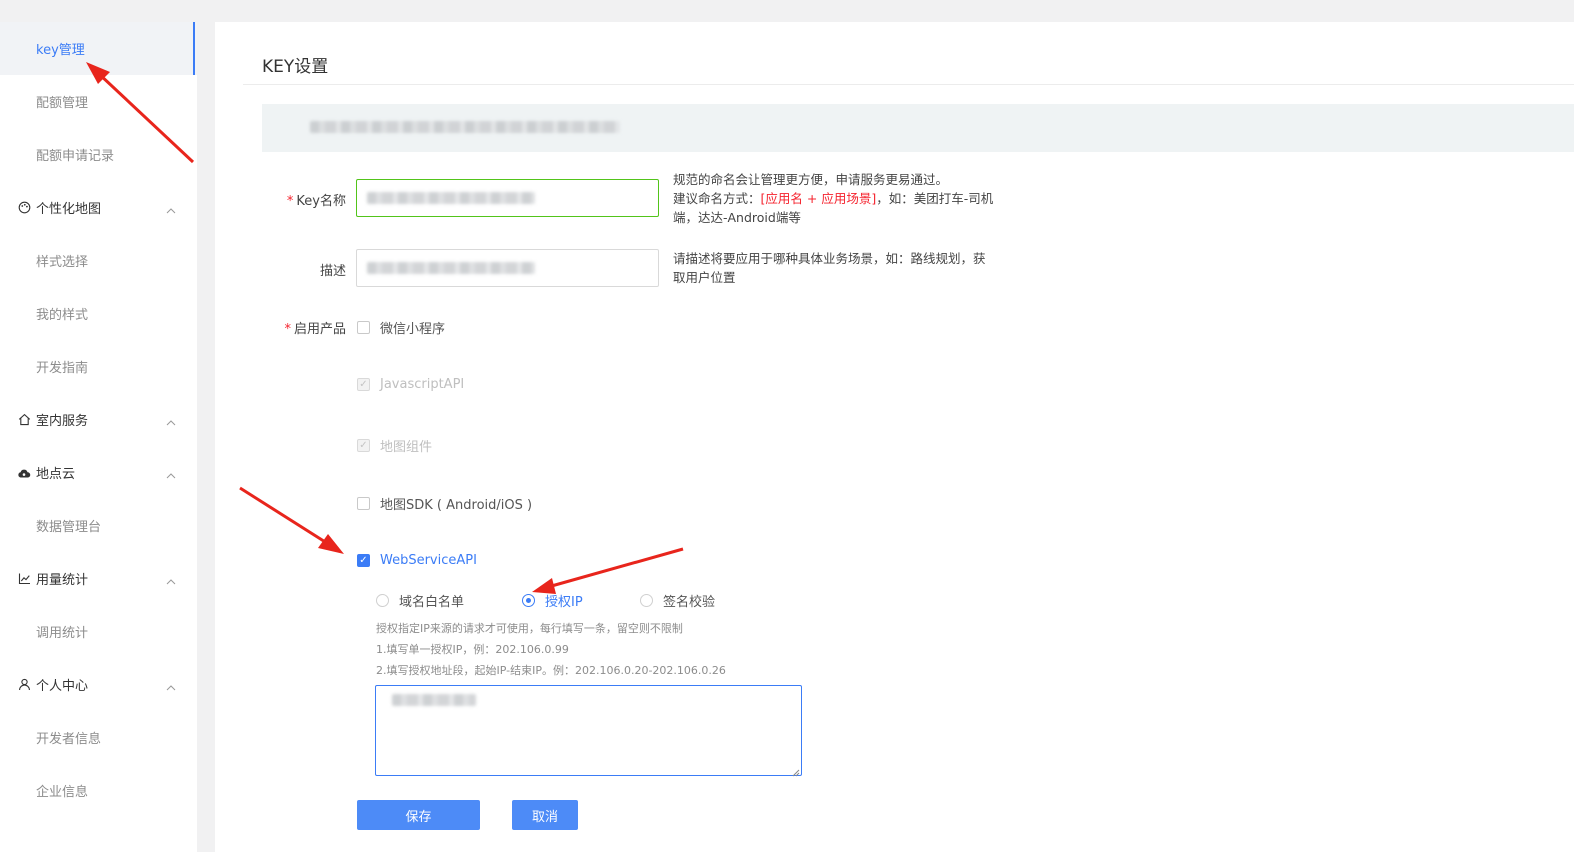 Image resolution: width=1574 pixels, height=852 pixels. I want to click on line-chart-icon, so click(24, 579).